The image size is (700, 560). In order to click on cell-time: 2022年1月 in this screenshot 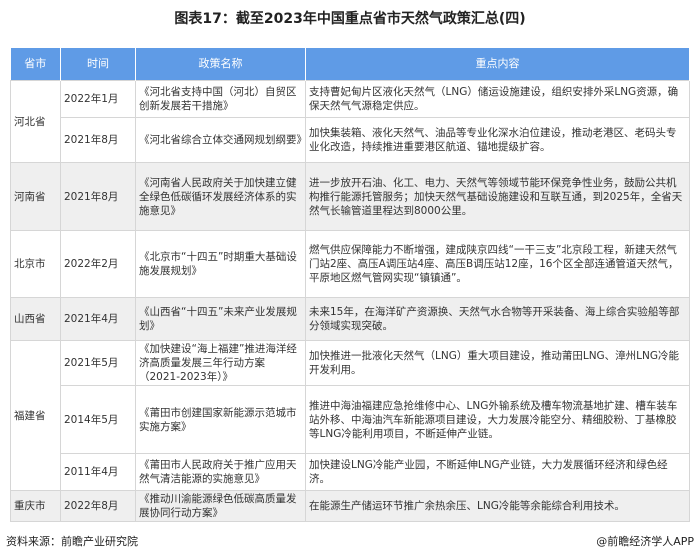, I will do `click(98, 99)`.